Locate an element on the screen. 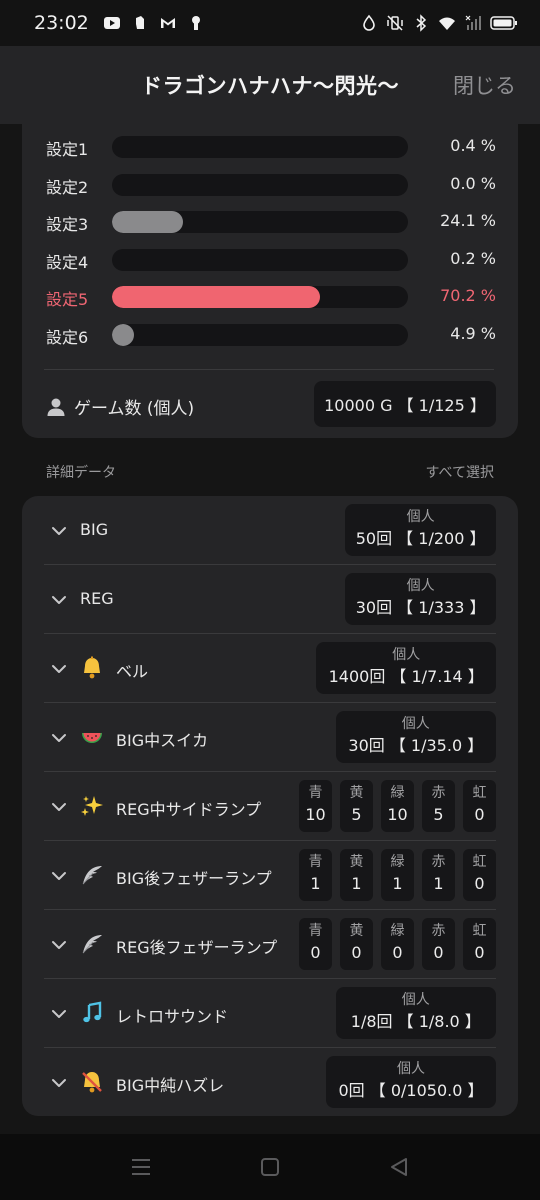 This screenshot has width=540, height=1200. count-box: 個人 30回 【 1/35.0 】 is located at coordinates (415, 737).